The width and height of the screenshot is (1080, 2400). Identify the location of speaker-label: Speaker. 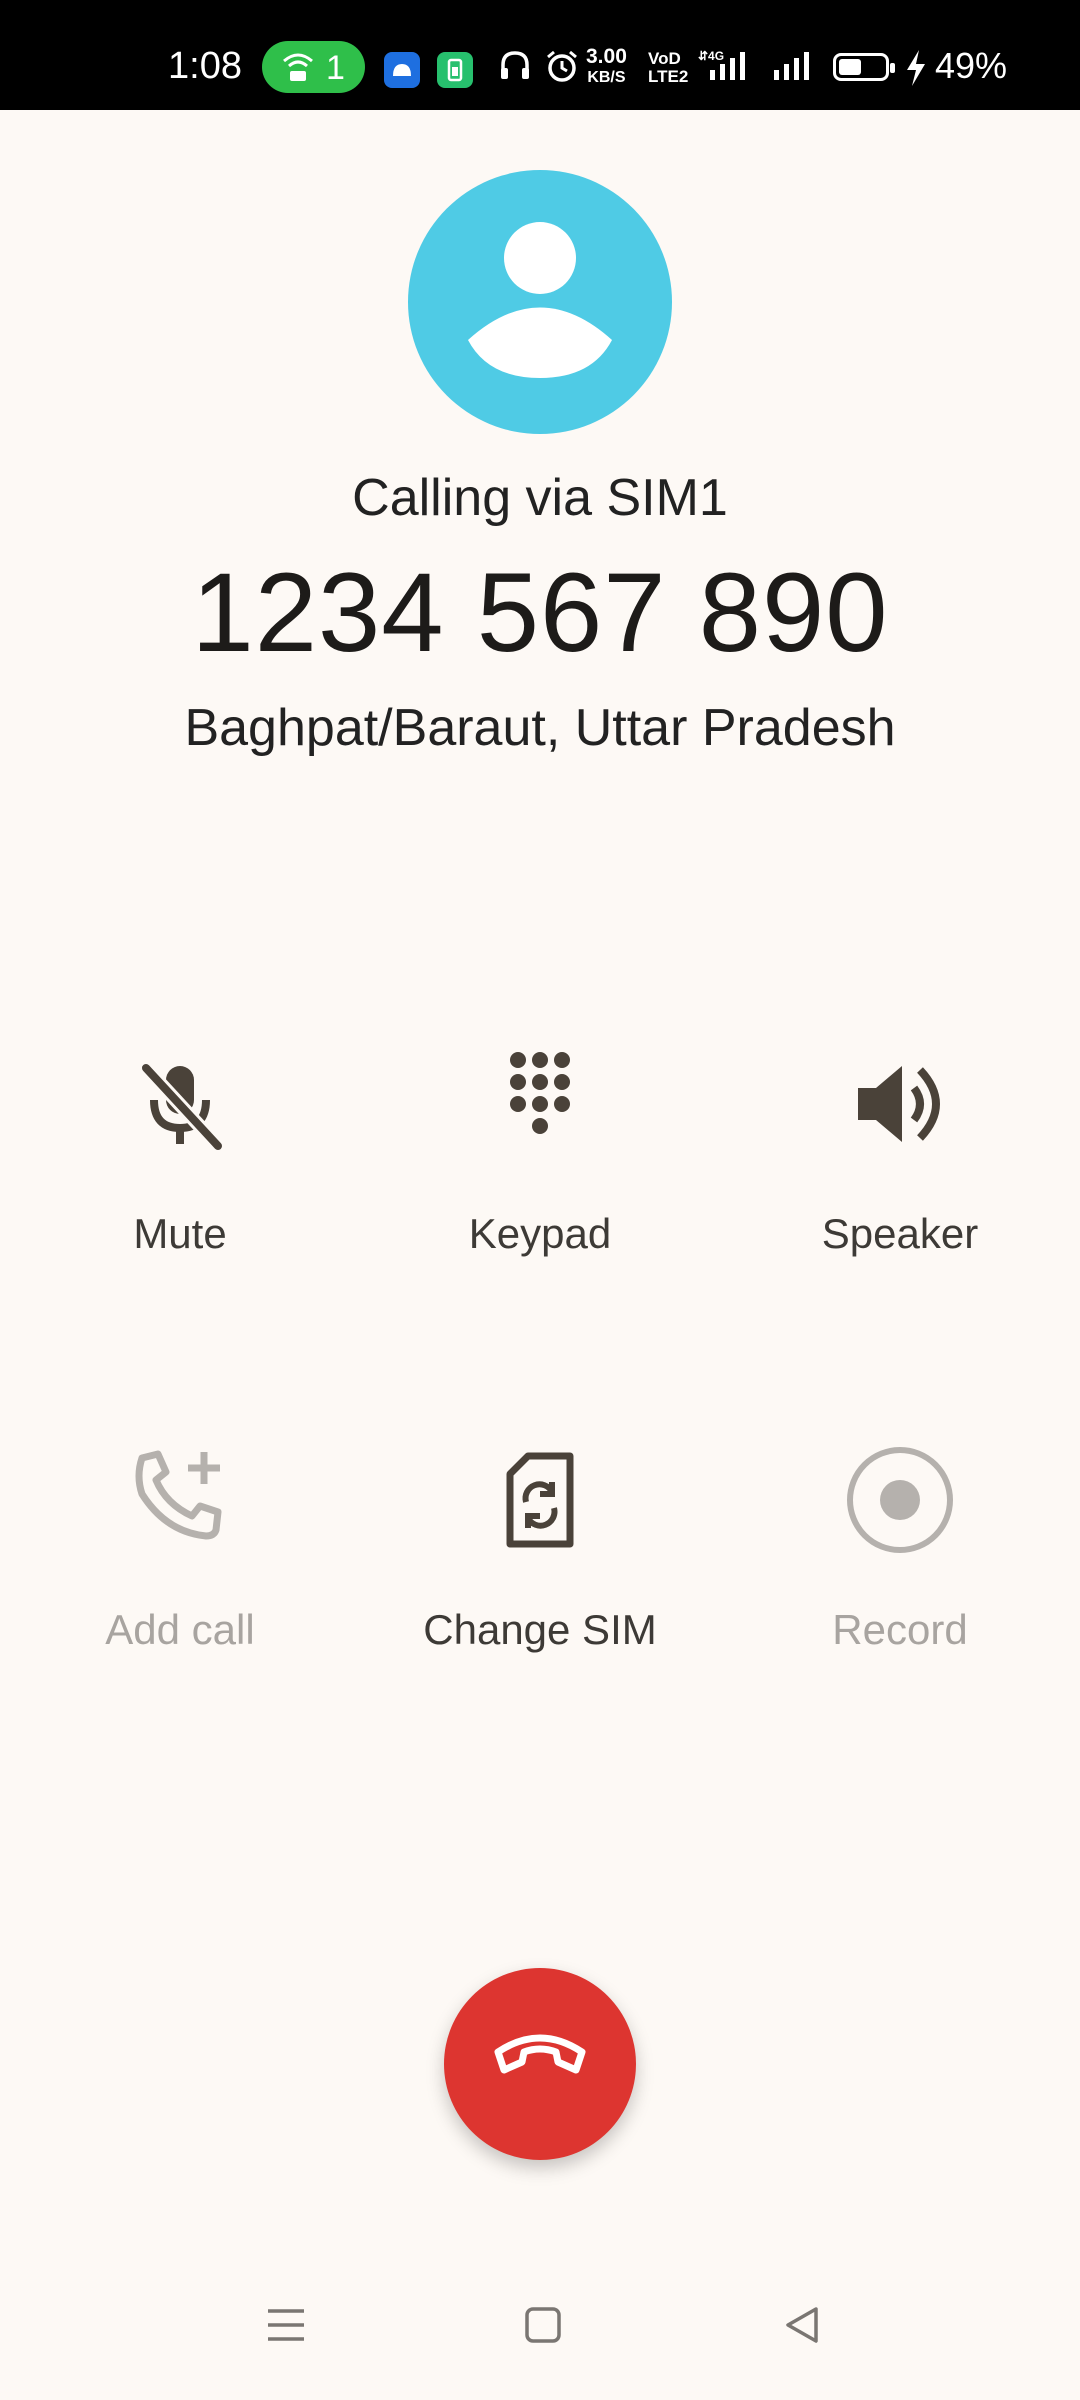
(900, 1233).